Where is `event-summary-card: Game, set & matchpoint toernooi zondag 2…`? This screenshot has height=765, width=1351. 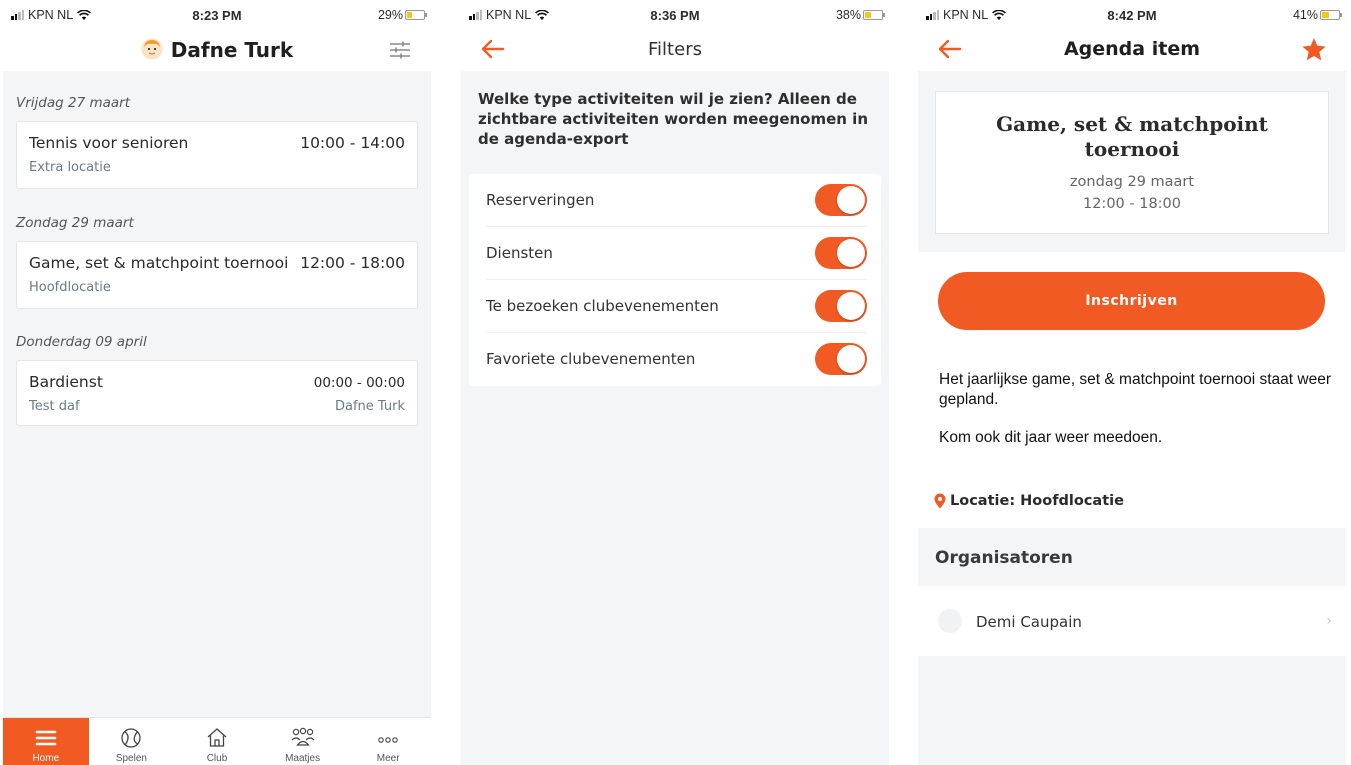 event-summary-card: Game, set & matchpoint toernooi zondag 2… is located at coordinates (1132, 162).